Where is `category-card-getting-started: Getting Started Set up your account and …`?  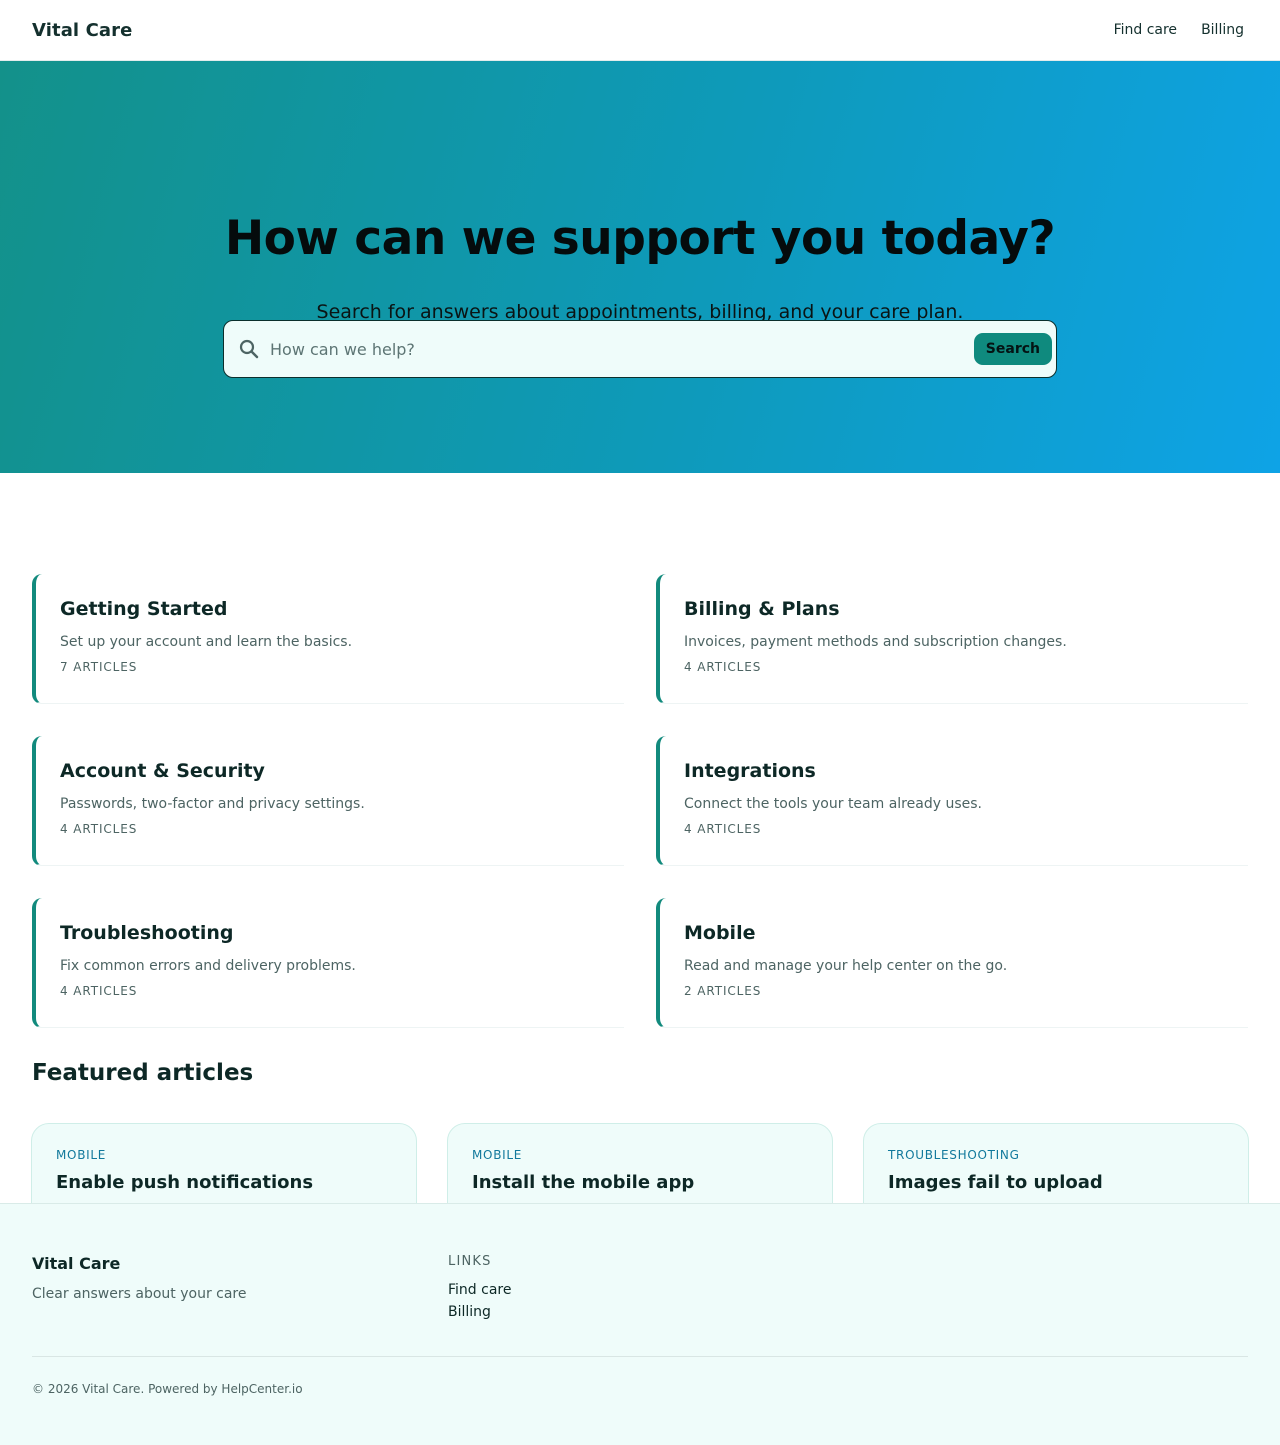 category-card-getting-started: Getting Started Set up your account and … is located at coordinates (328, 639).